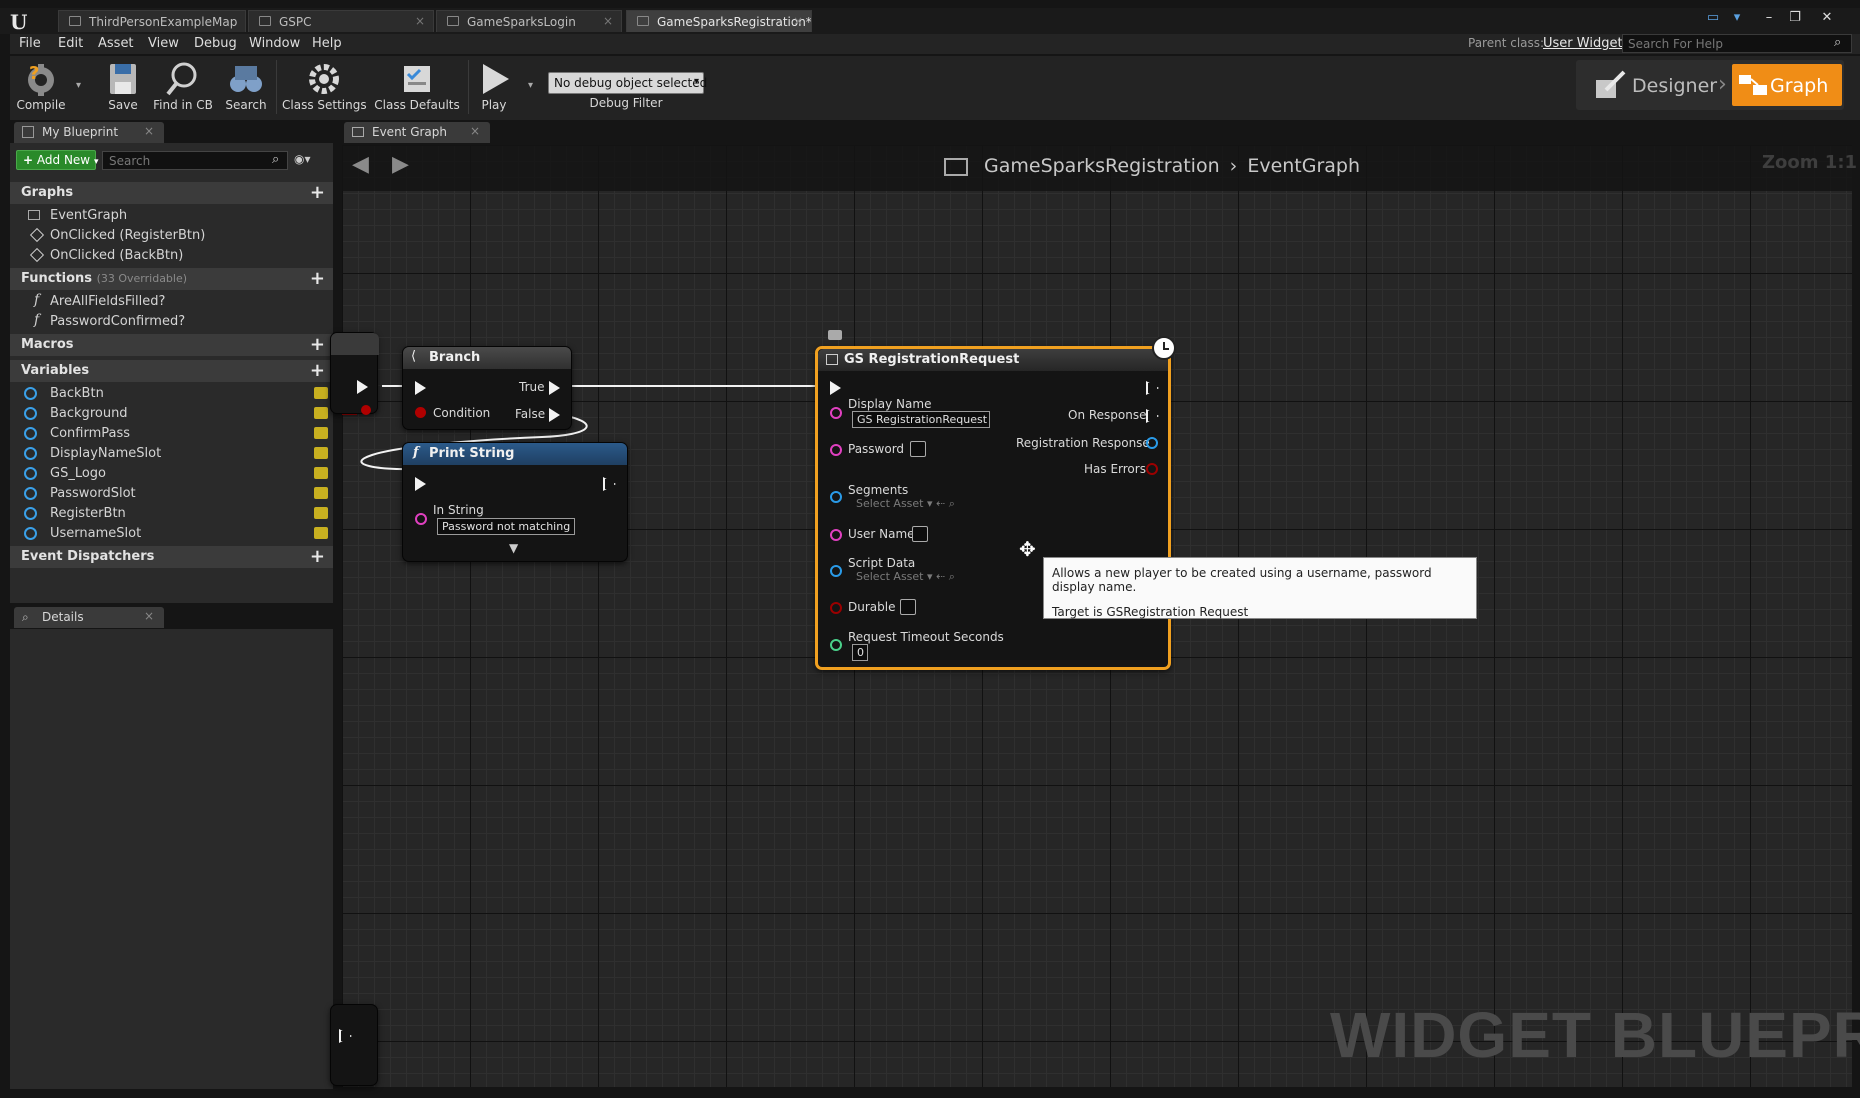  I want to click on display-name-value-field: GS RegistrationRequest, so click(921, 419).